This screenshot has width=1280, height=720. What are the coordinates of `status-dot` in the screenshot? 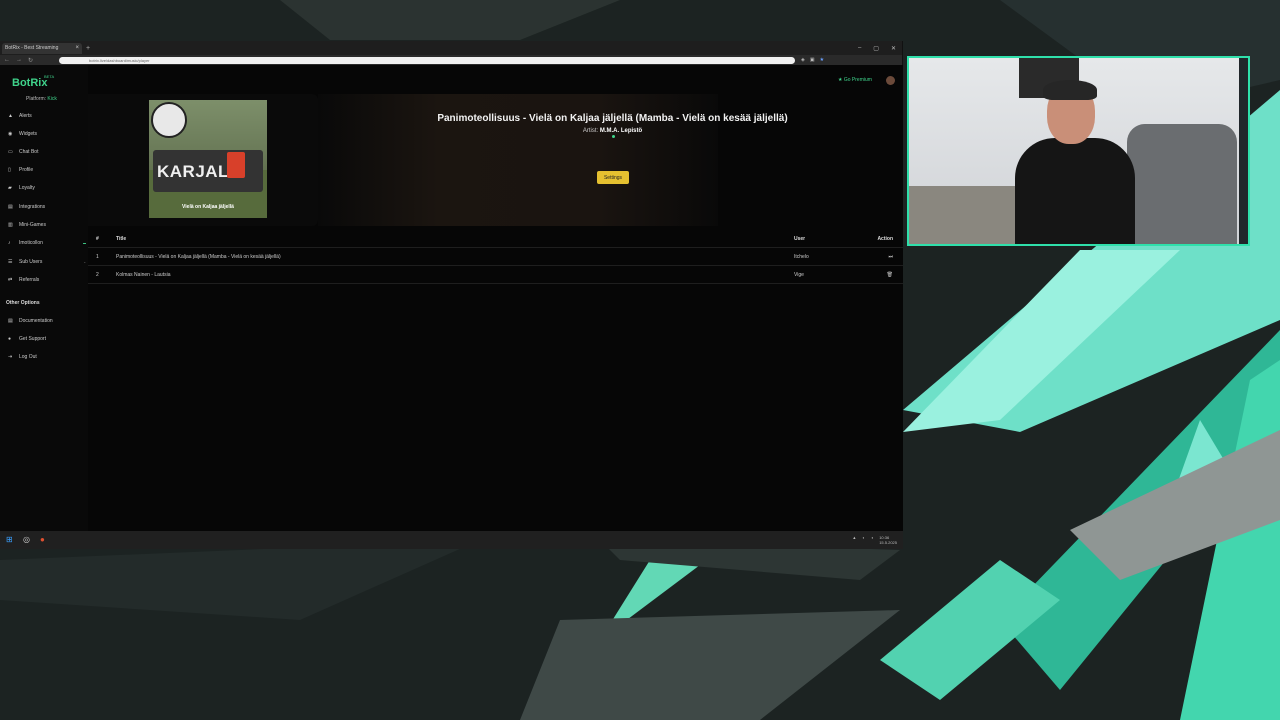 It's located at (613, 136).